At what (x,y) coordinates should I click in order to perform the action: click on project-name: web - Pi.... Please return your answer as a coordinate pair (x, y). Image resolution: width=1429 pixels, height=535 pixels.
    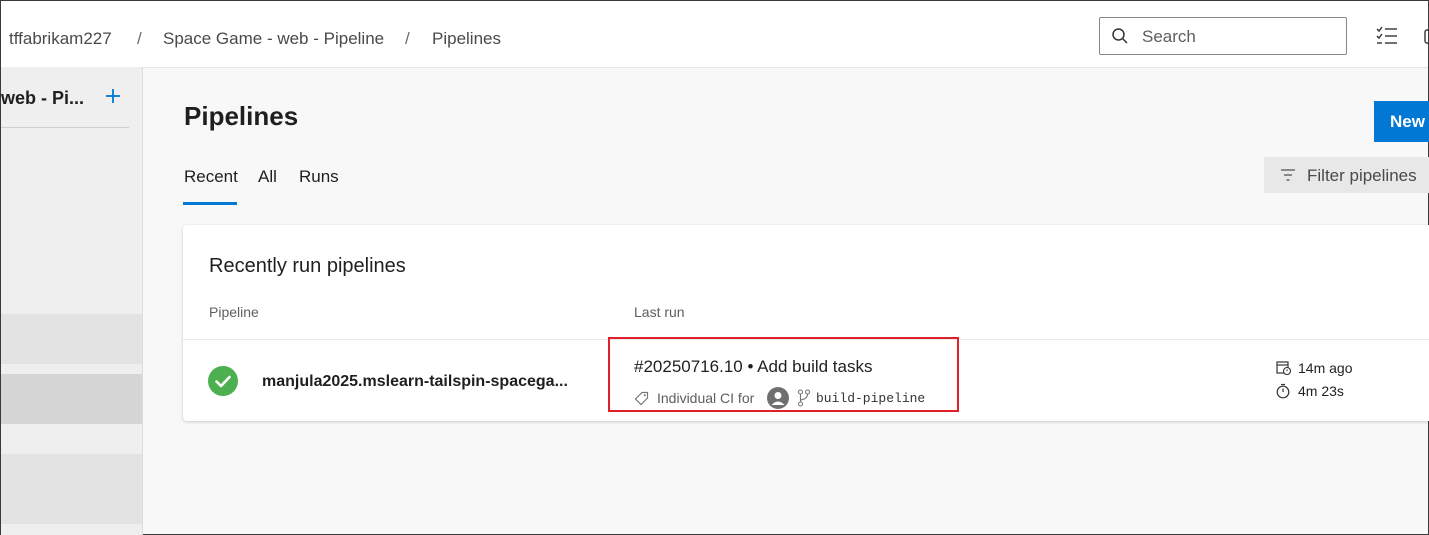
    Looking at the image, I should click on (42, 98).